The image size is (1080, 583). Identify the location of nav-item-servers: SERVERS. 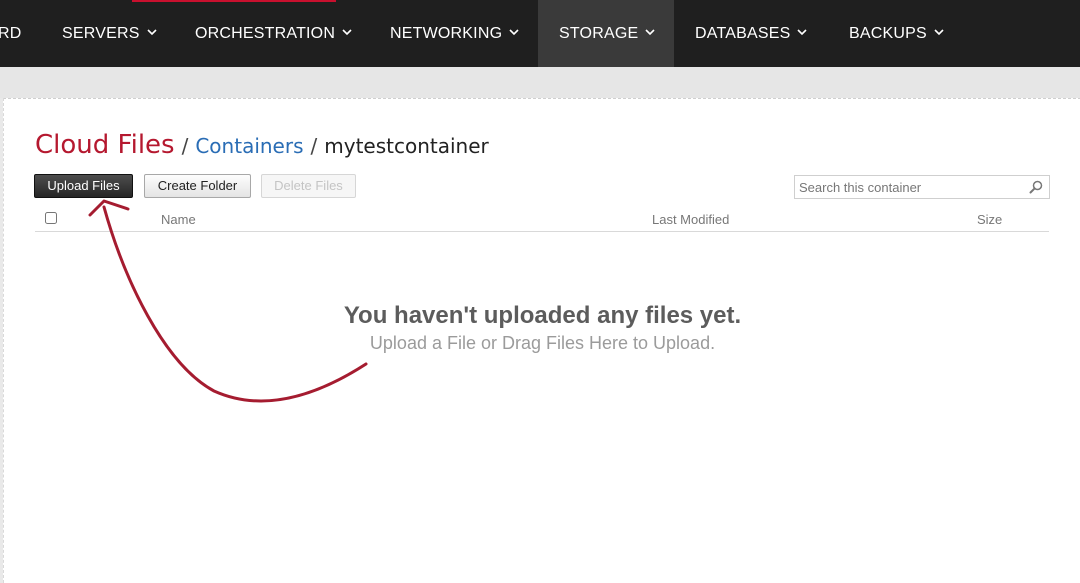
(110, 33).